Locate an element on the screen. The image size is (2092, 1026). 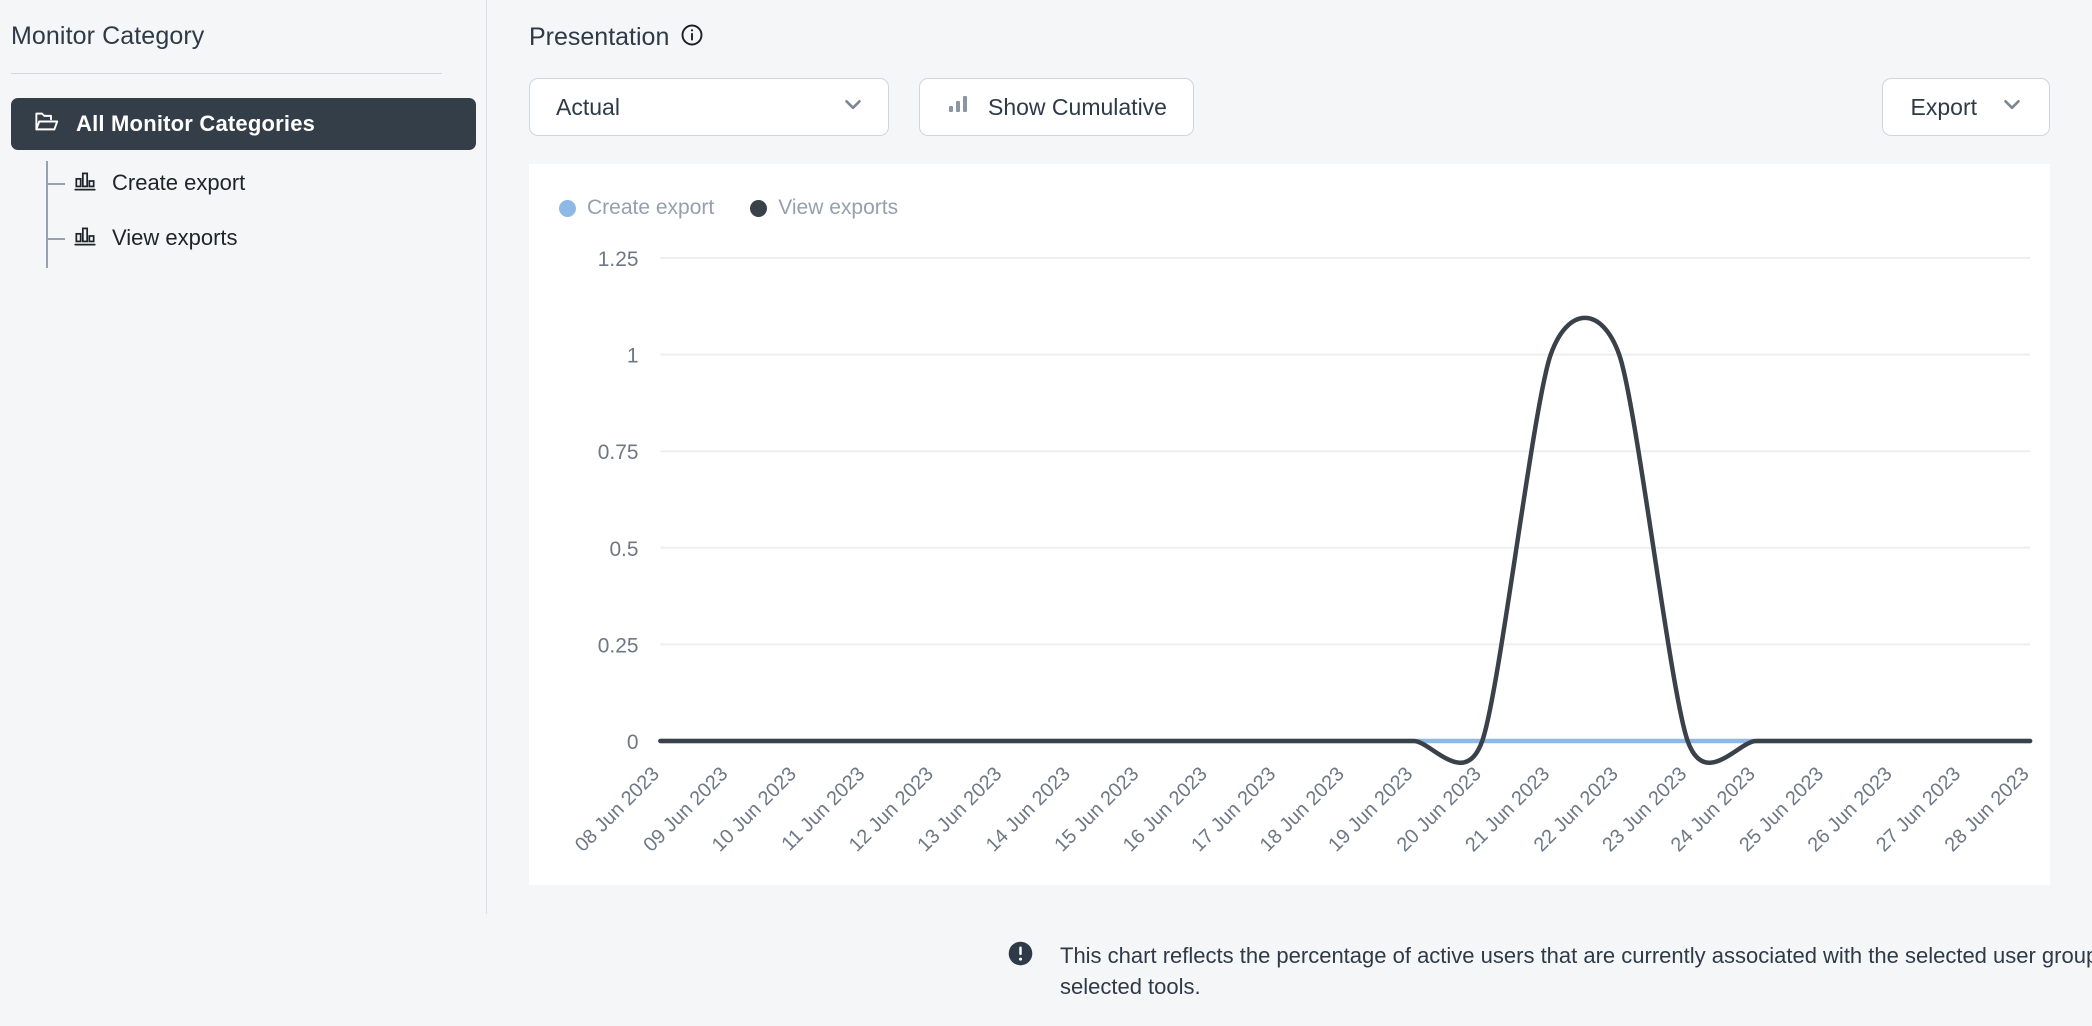
legend-item-view-exports: View exports is located at coordinates (824, 208).